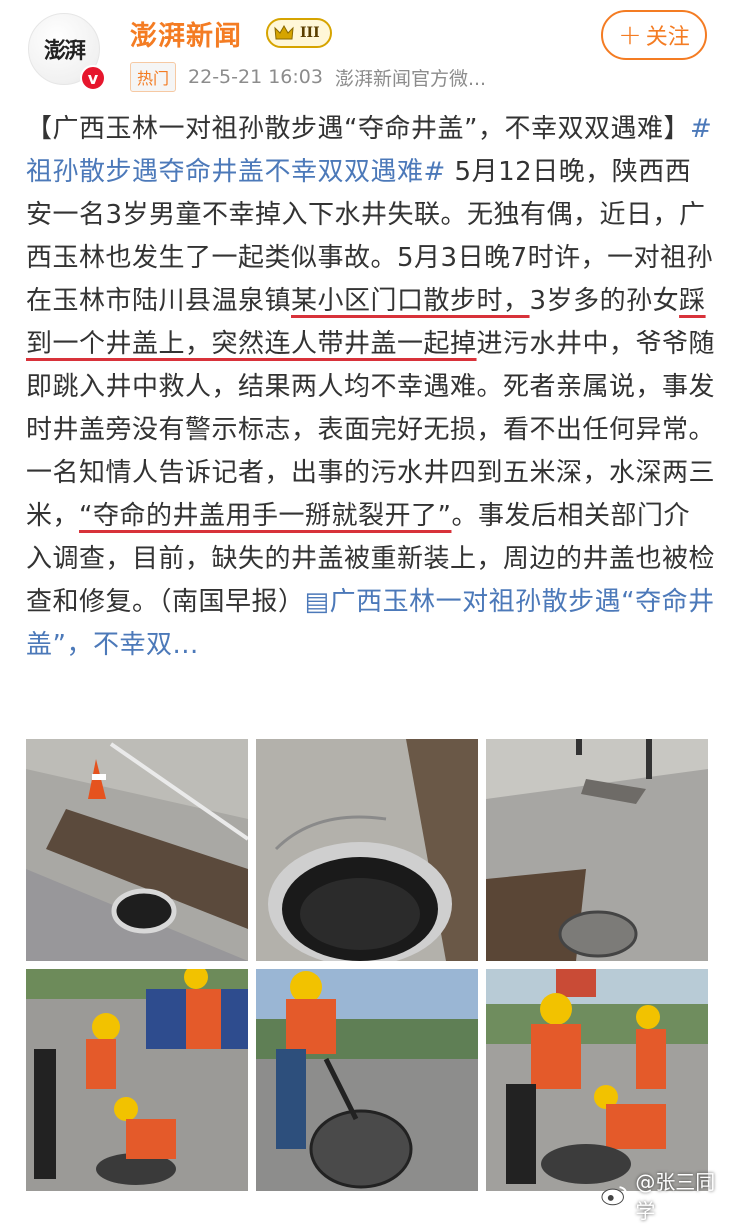 The height and width of the screenshot is (1224, 733). I want to click on photo-workers-repairing, so click(597, 1080).